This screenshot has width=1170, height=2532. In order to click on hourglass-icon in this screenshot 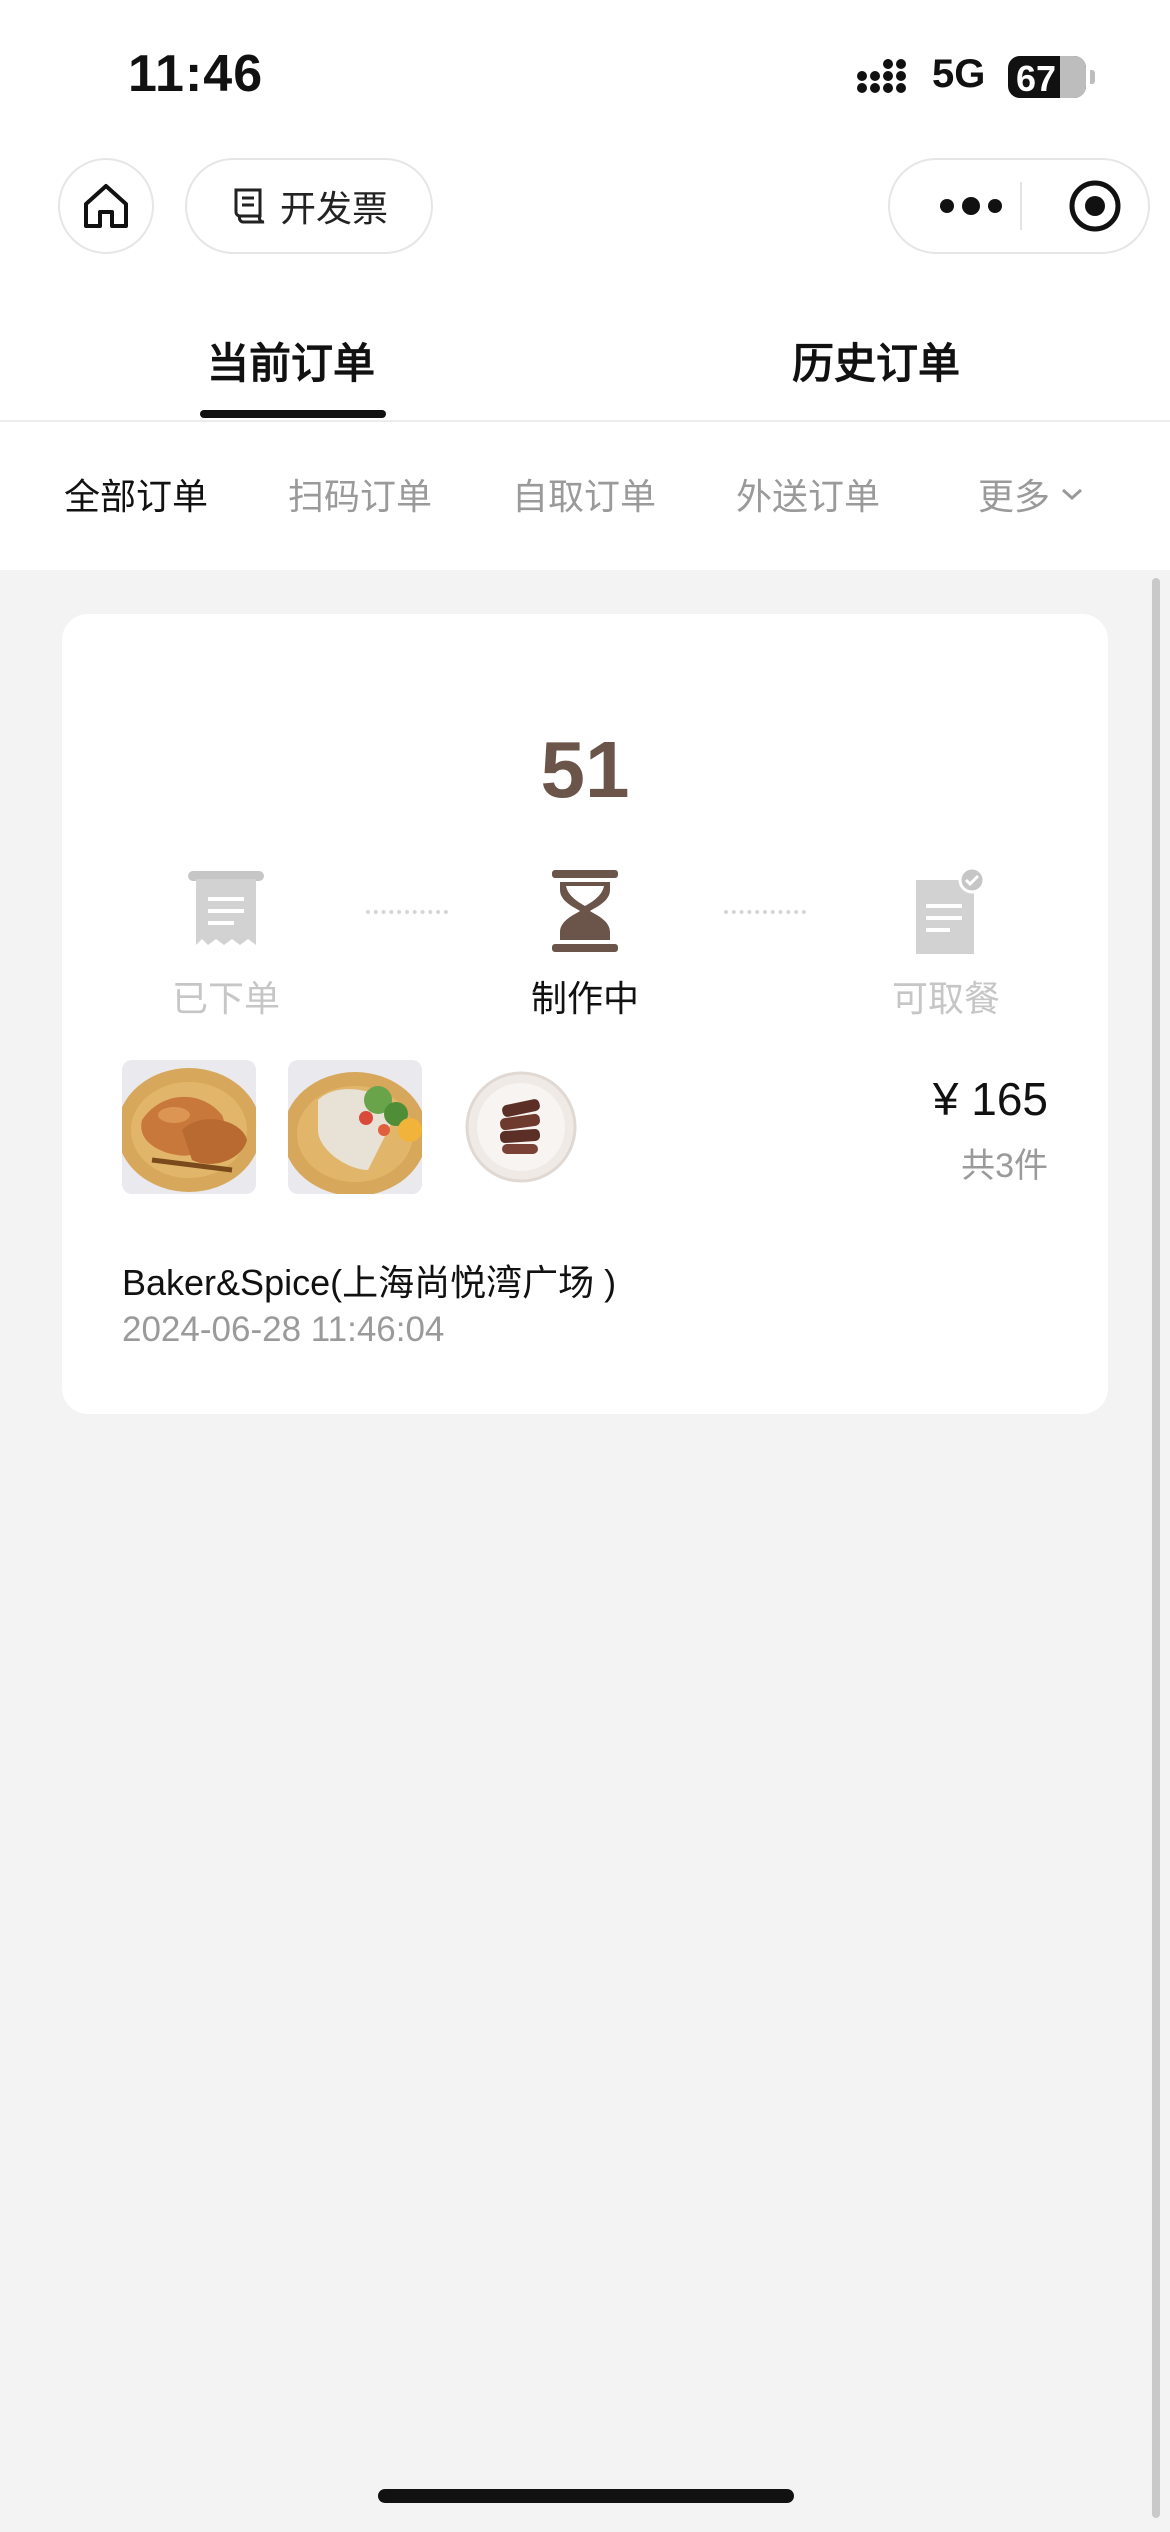, I will do `click(585, 911)`.